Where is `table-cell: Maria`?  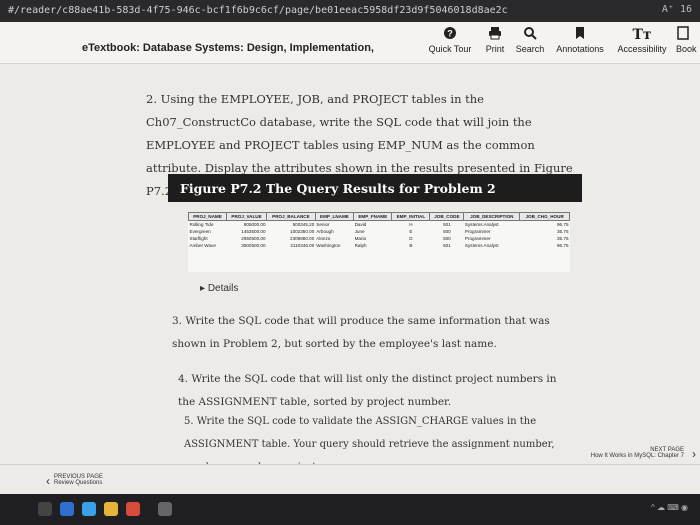
table-cell: Maria is located at coordinates (360, 238).